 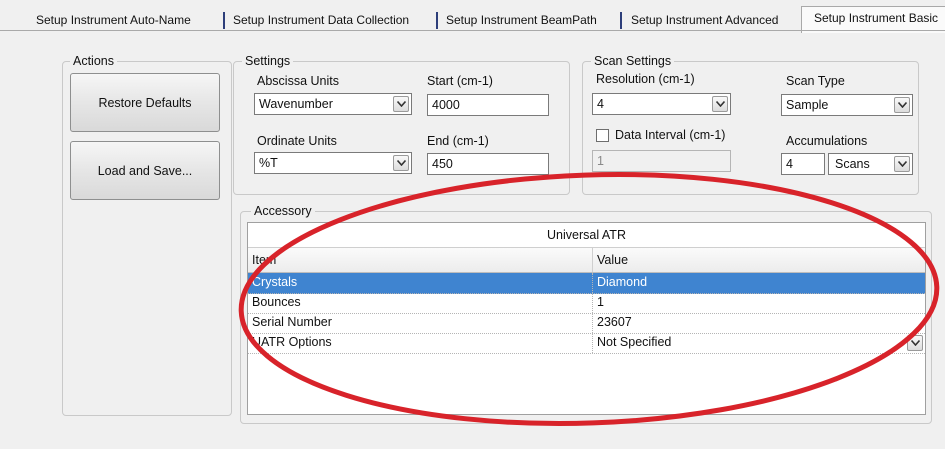 What do you see at coordinates (145, 102) in the screenshot?
I see `restore-defaults-button: Restore Defaults` at bounding box center [145, 102].